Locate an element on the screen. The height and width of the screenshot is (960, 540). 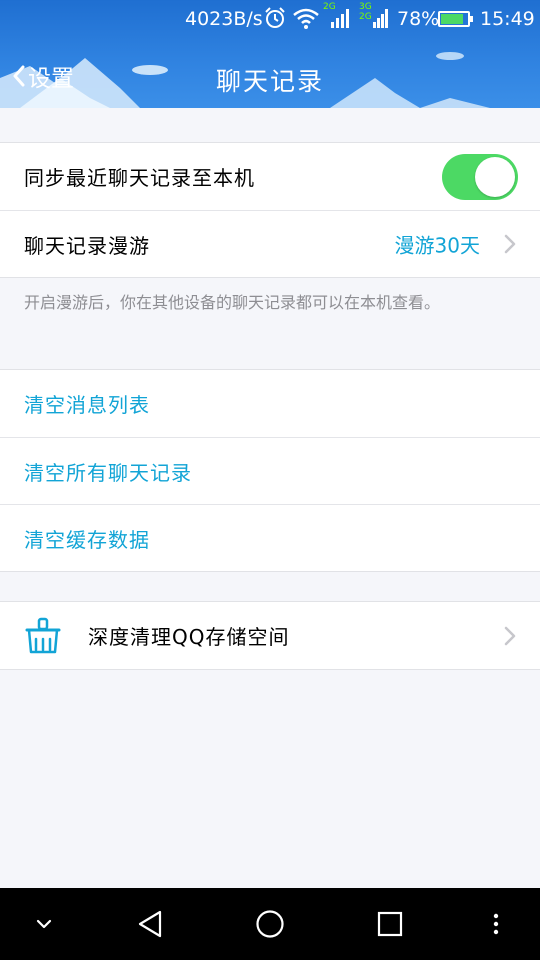
battery-percent: 78% is located at coordinates (418, 19).